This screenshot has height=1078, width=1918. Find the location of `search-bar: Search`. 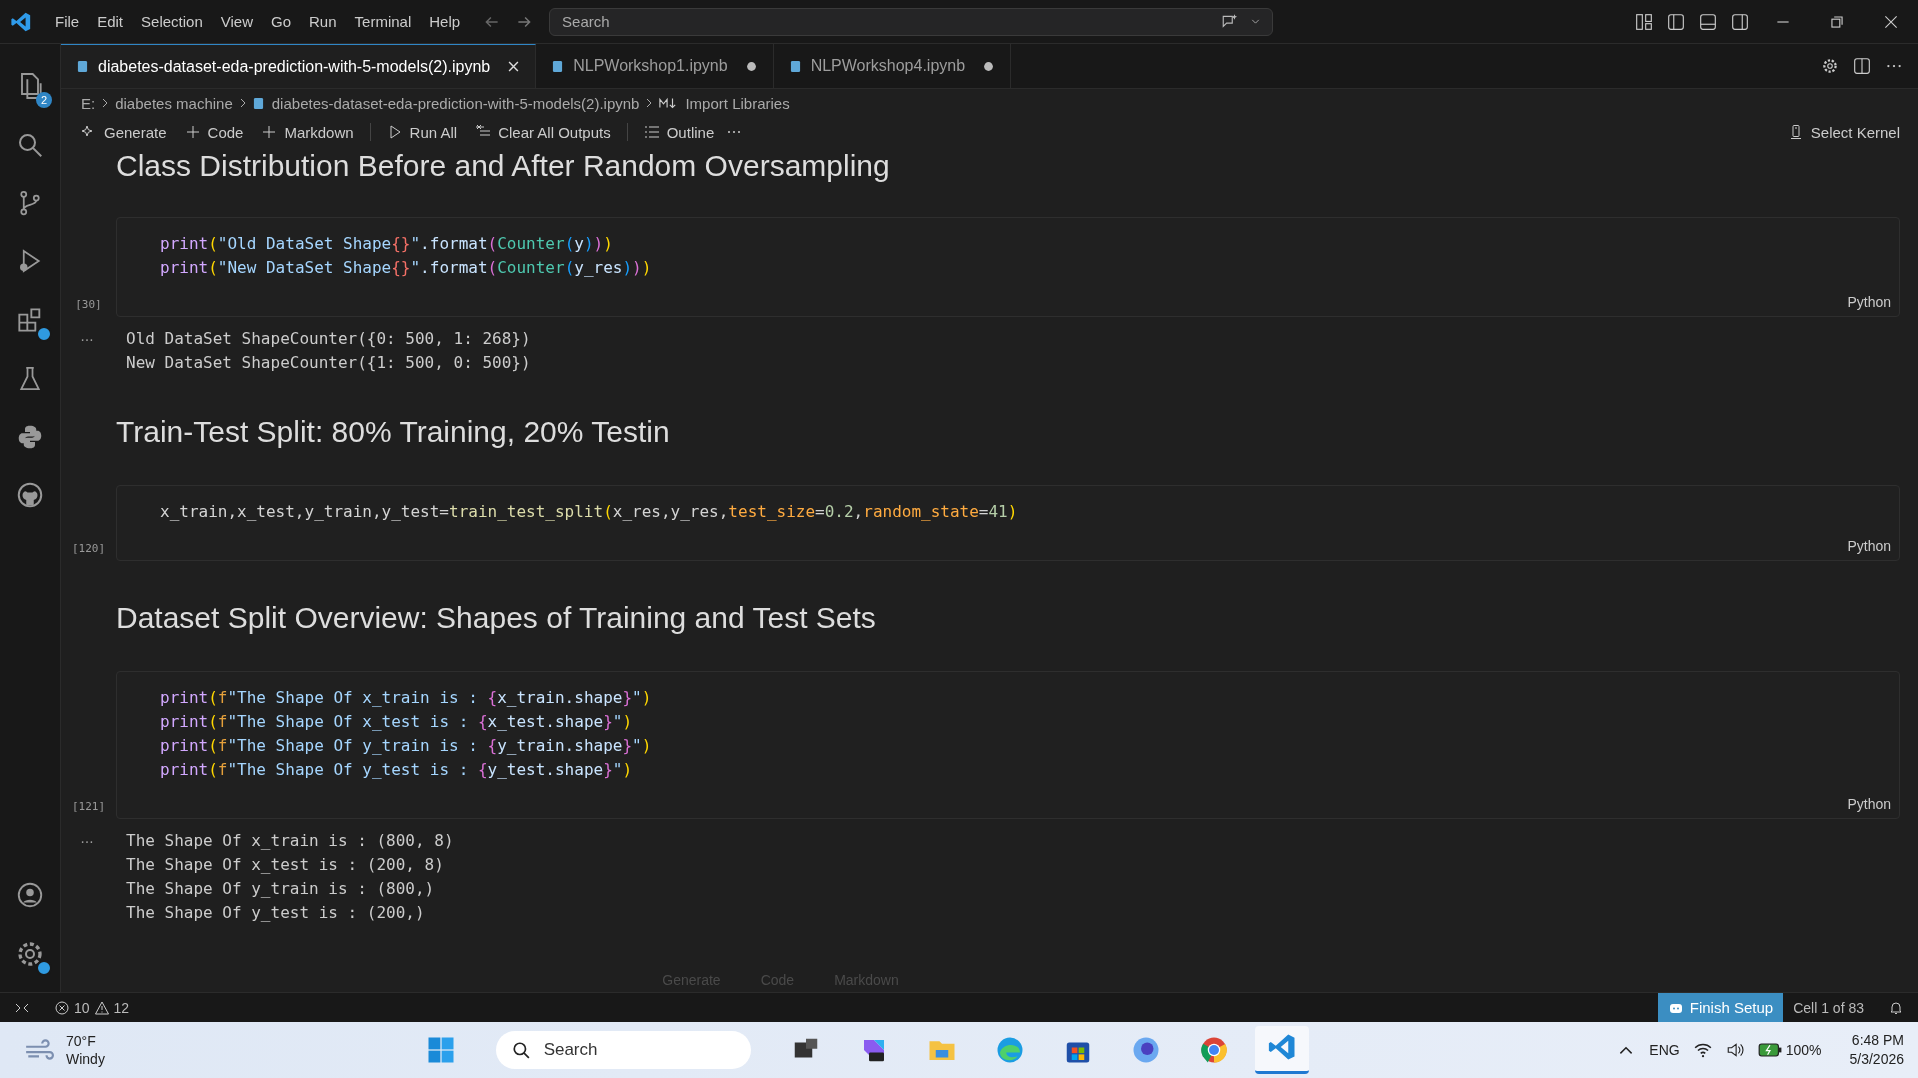

search-bar: Search is located at coordinates (911, 21).